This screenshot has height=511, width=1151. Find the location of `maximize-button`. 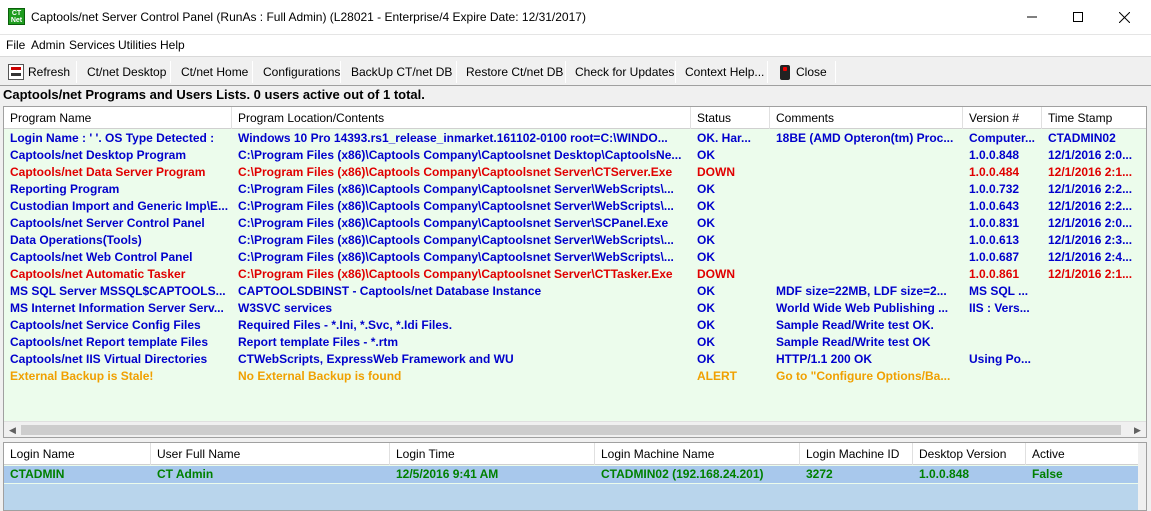

maximize-button is located at coordinates (1078, 17).